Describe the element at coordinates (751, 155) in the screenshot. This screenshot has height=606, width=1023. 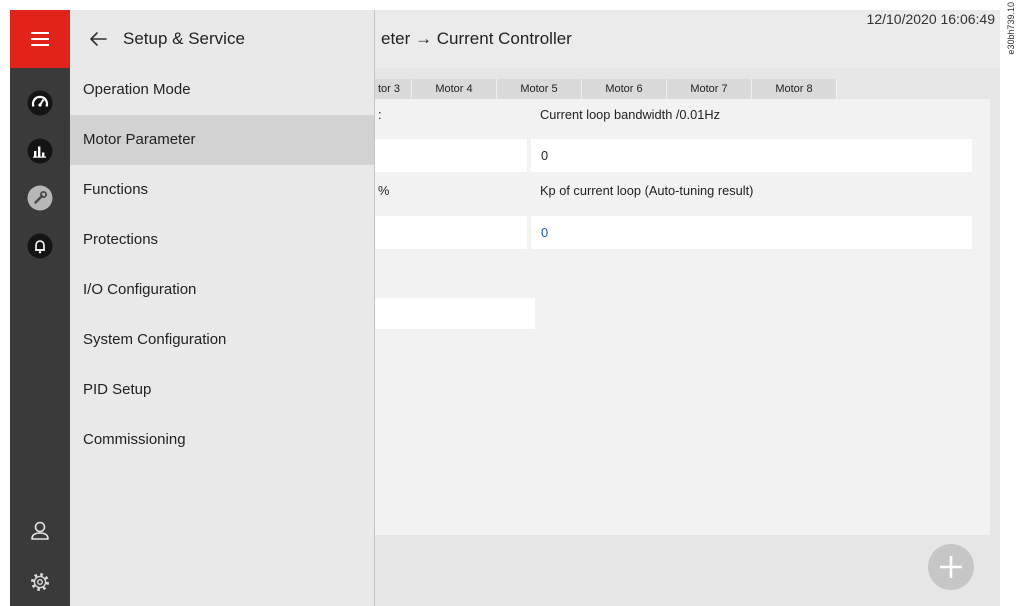
I see `current-loop-bandwidth-input` at that location.